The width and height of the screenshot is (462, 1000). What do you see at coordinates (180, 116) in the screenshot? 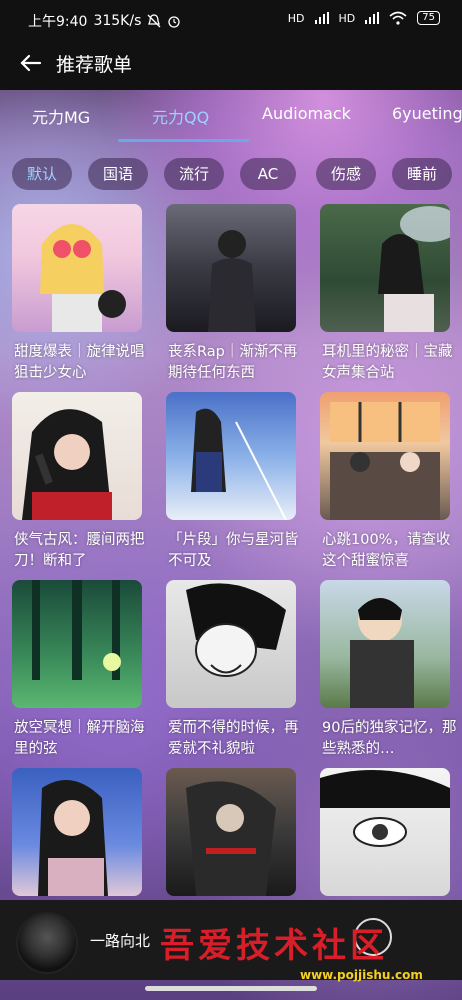
I see `tab-yuanli-qq: 元力QQ` at bounding box center [180, 116].